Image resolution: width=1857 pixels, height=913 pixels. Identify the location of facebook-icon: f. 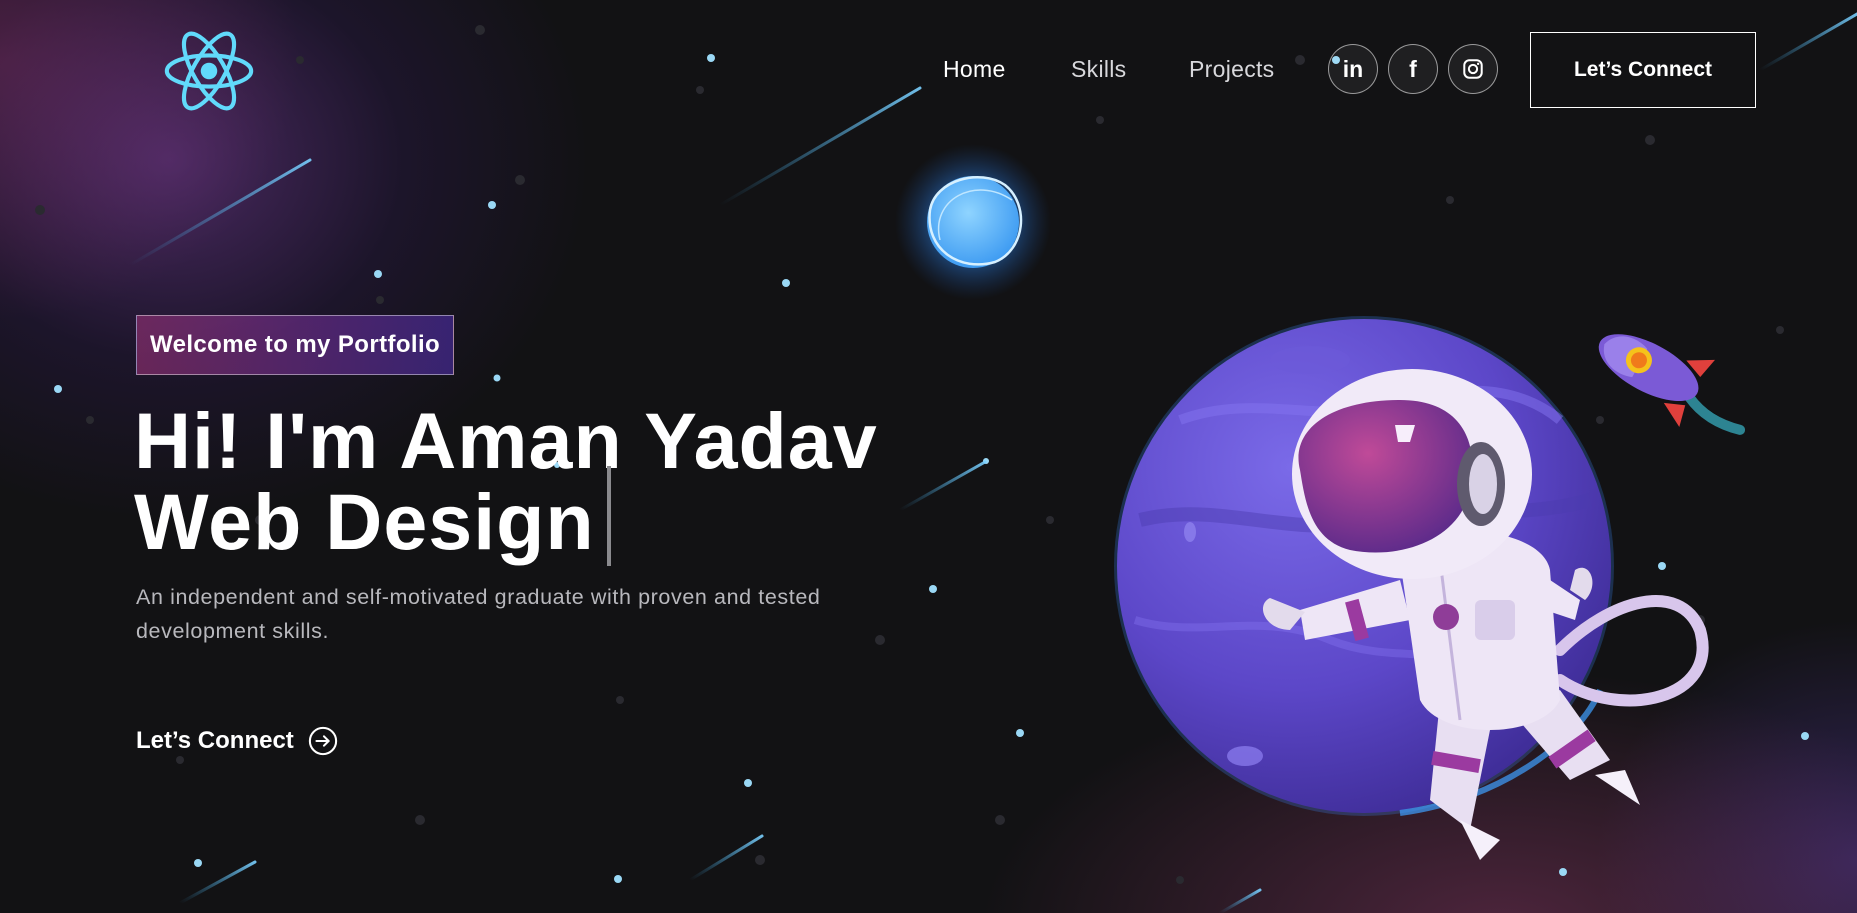
(1413, 68).